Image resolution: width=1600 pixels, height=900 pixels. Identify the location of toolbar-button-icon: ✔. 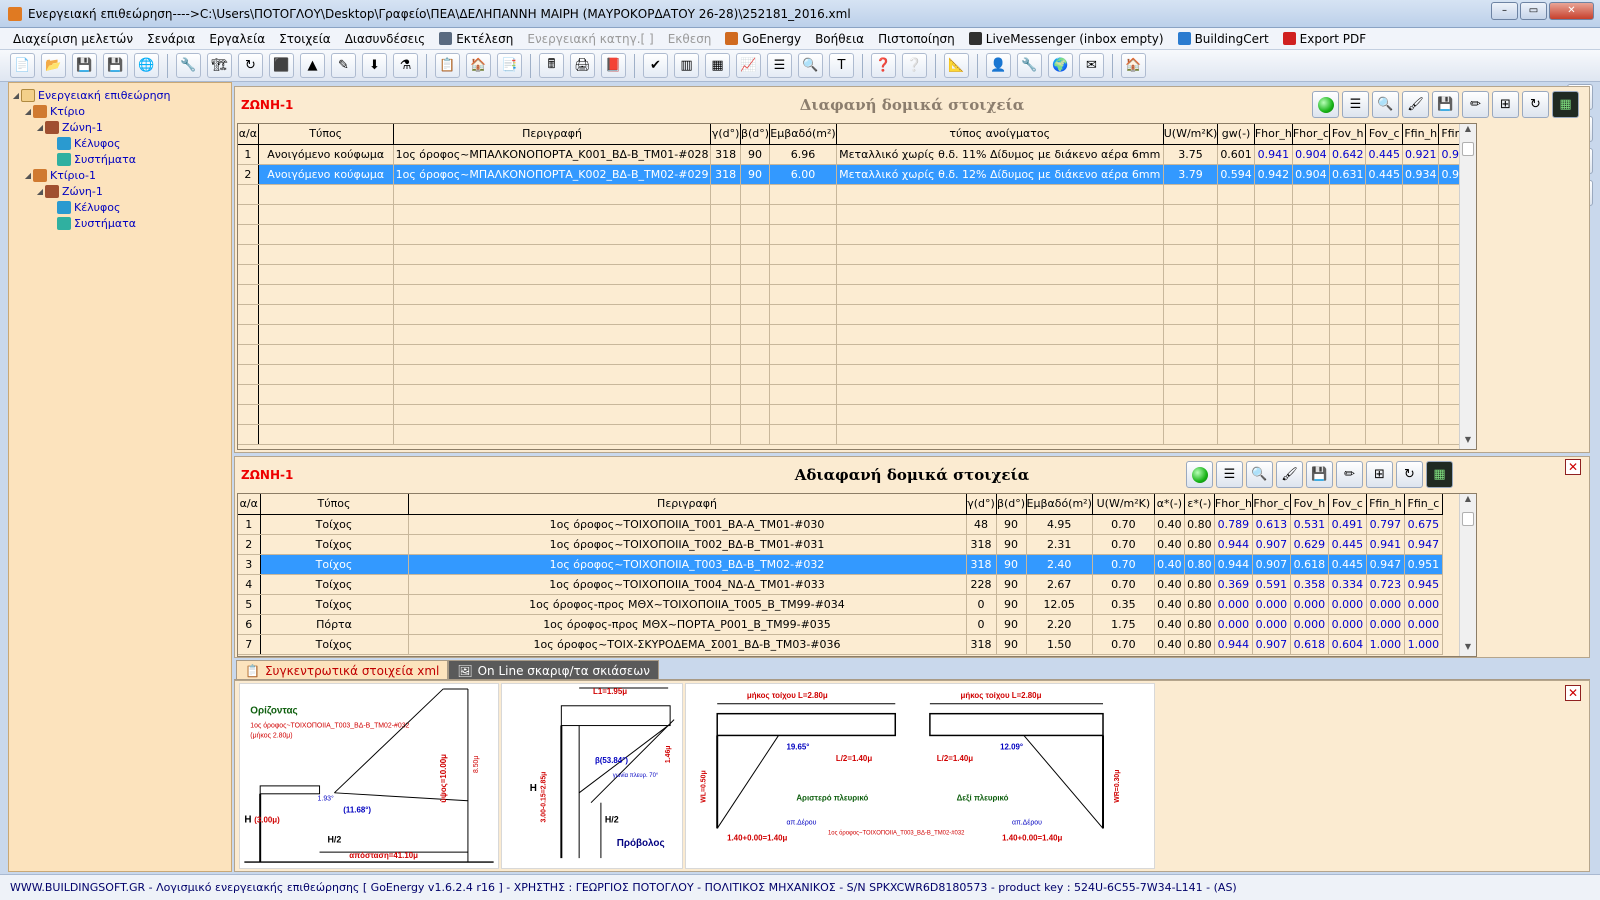
(655, 65).